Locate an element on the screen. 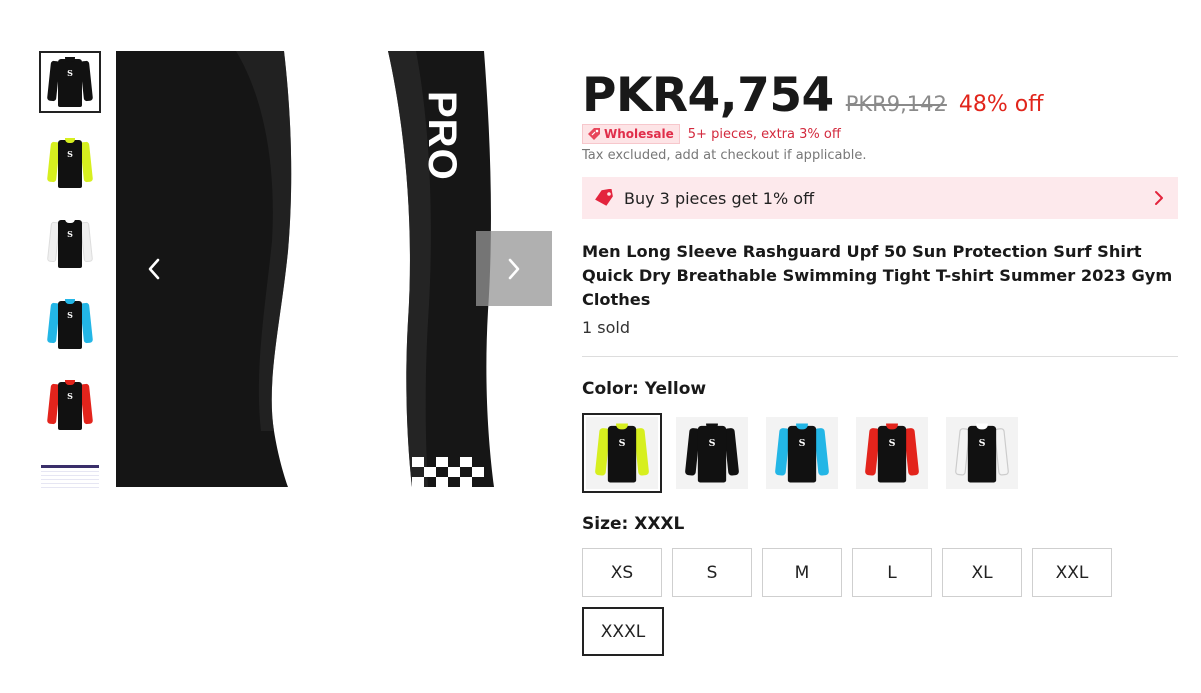 This screenshot has width=1201, height=693. color-option-white: S is located at coordinates (982, 453).